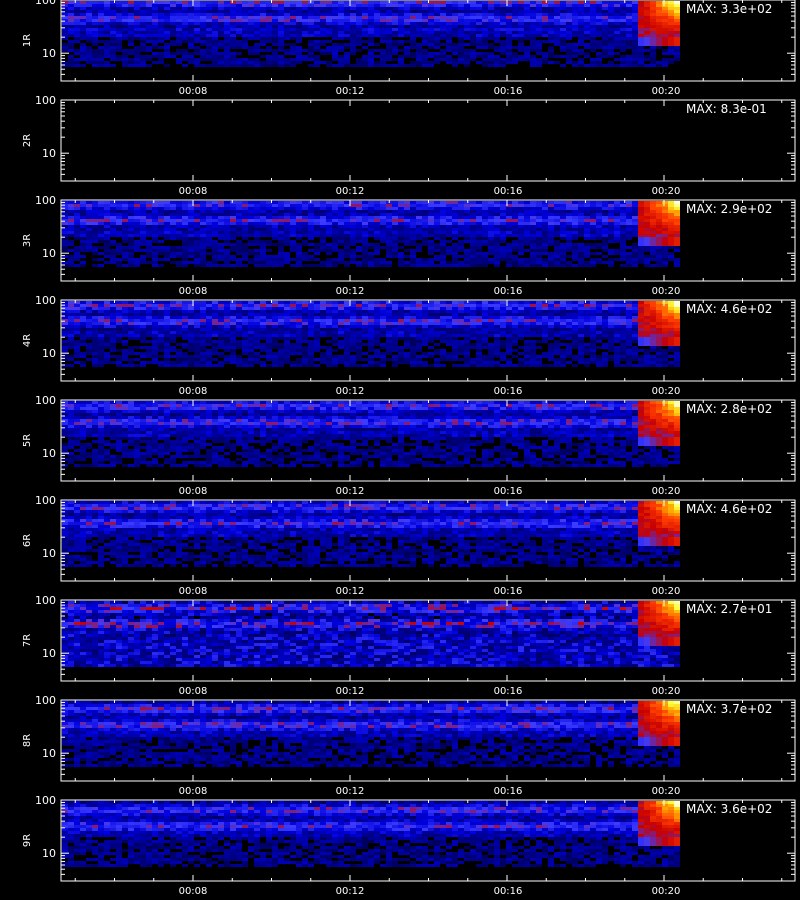 The width and height of the screenshot is (800, 900). What do you see at coordinates (27, 40) in the screenshot?
I see `panel-label: 1R` at bounding box center [27, 40].